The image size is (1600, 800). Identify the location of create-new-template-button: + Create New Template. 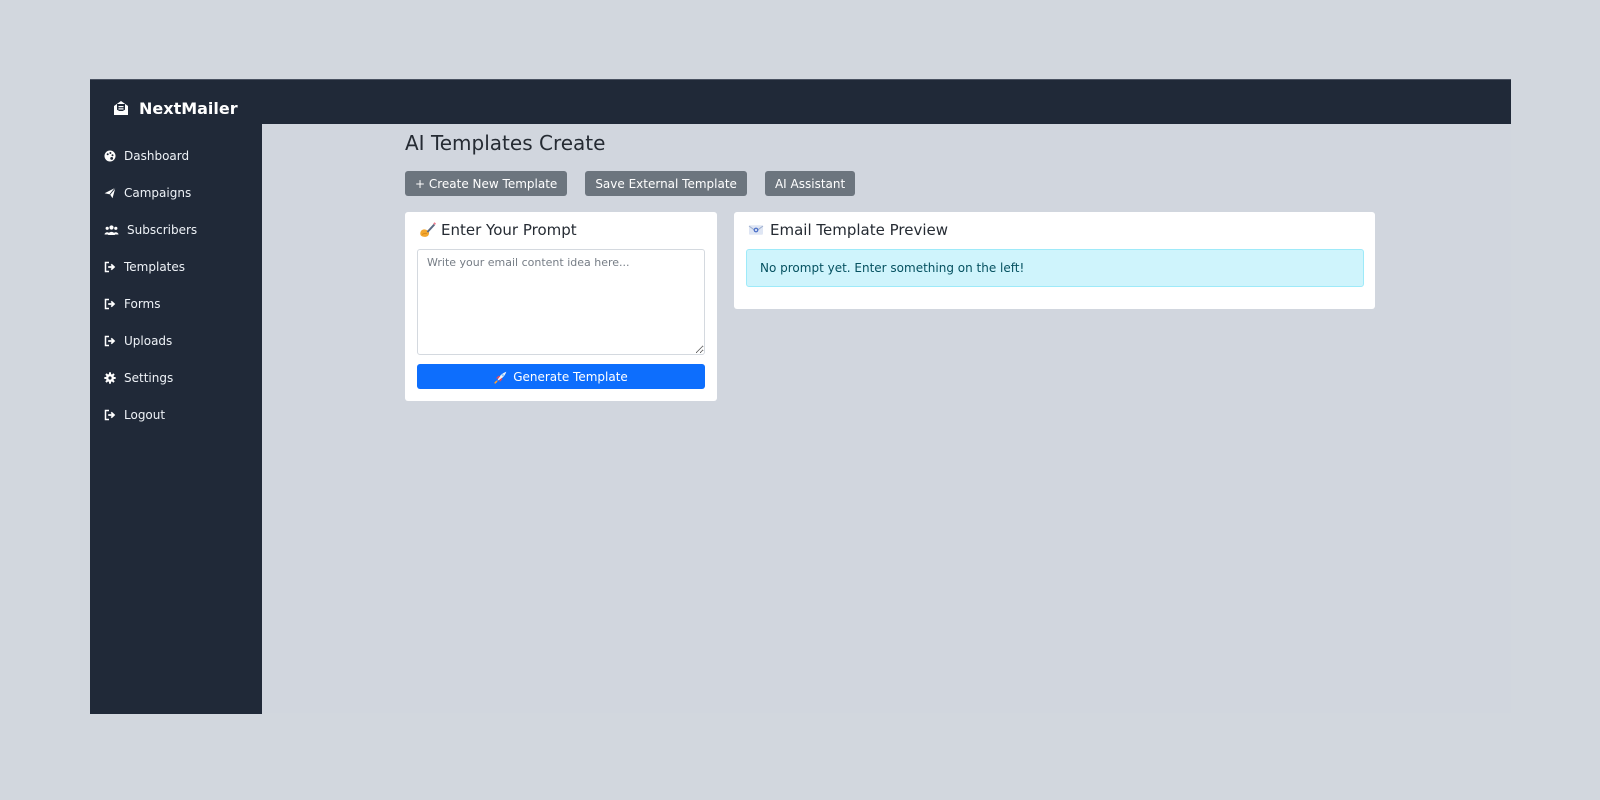
(486, 183).